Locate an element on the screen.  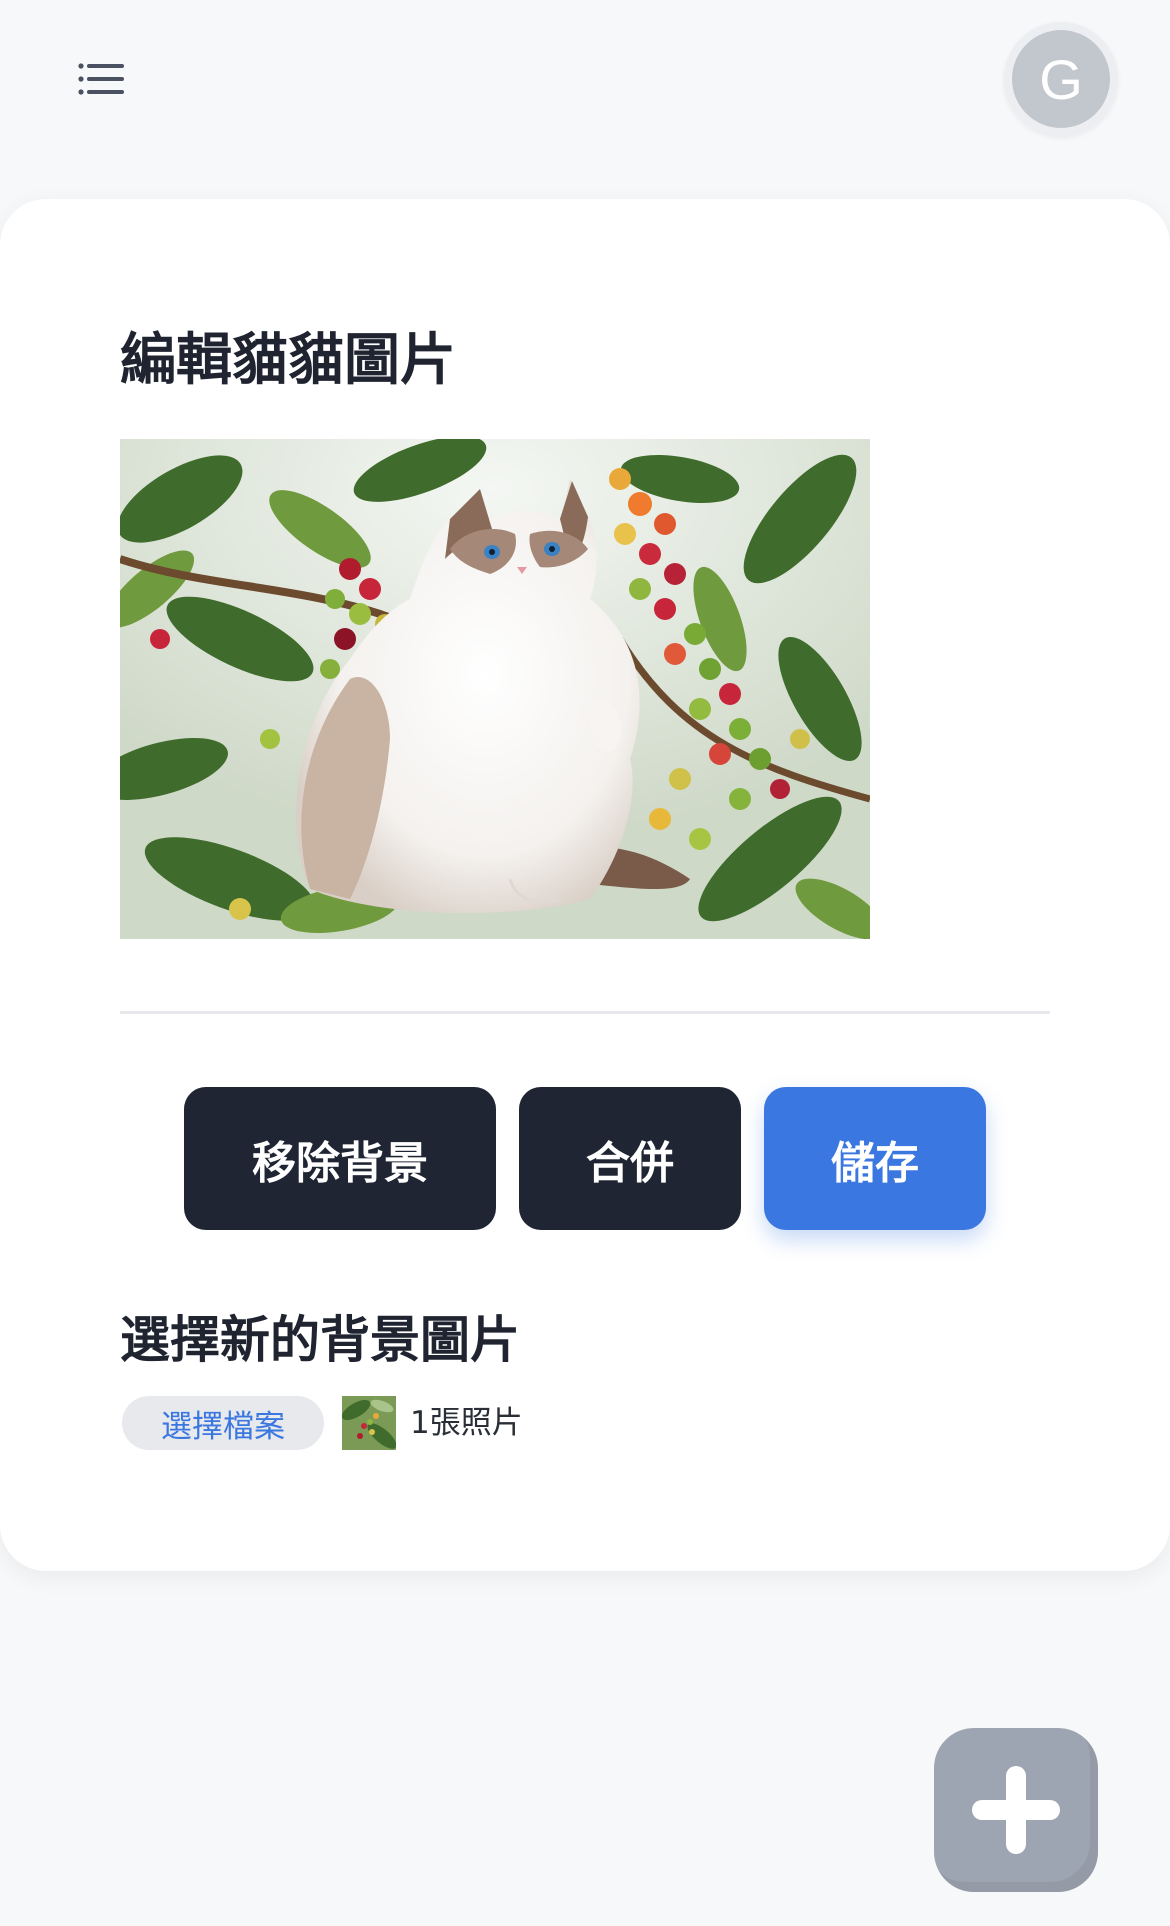
page-title: 編輯貓貓圖片 is located at coordinates (288, 360).